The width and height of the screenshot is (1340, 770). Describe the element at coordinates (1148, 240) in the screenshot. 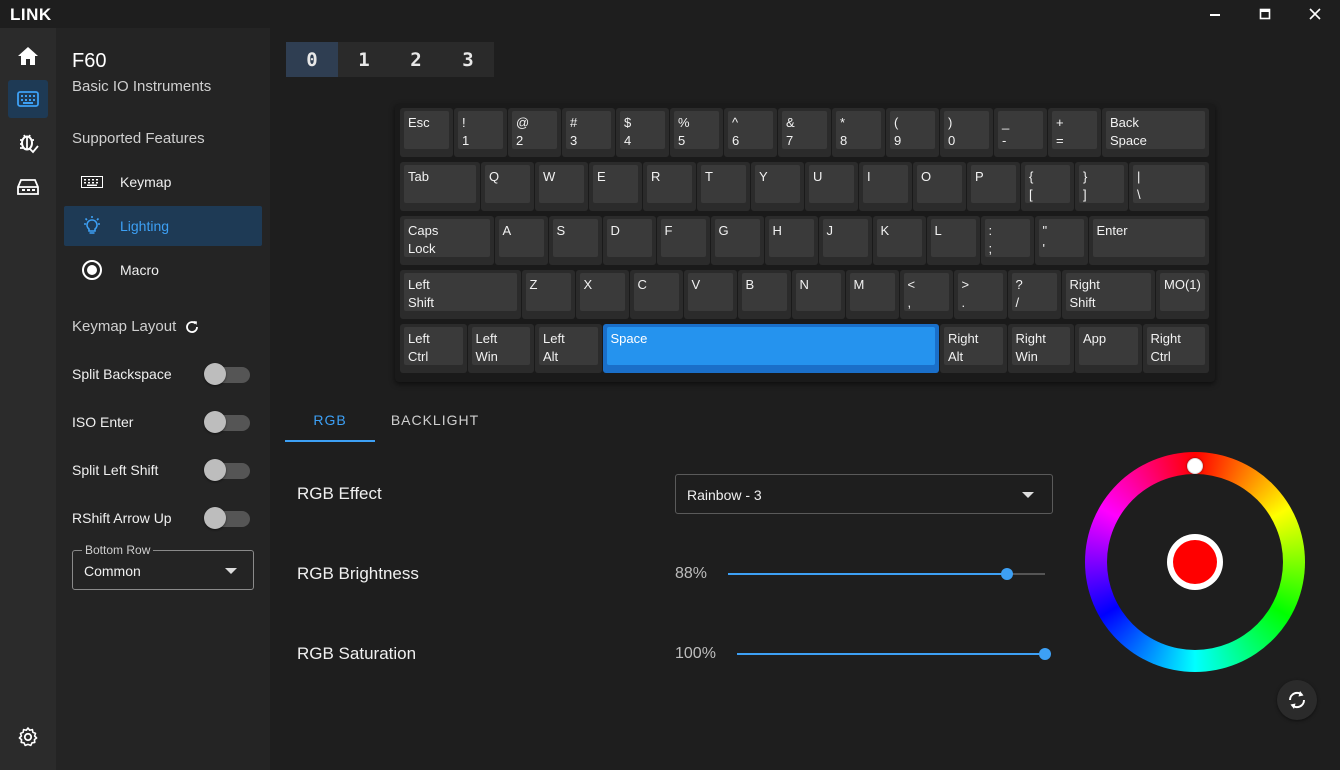

I see `key-enter: Enter` at that location.